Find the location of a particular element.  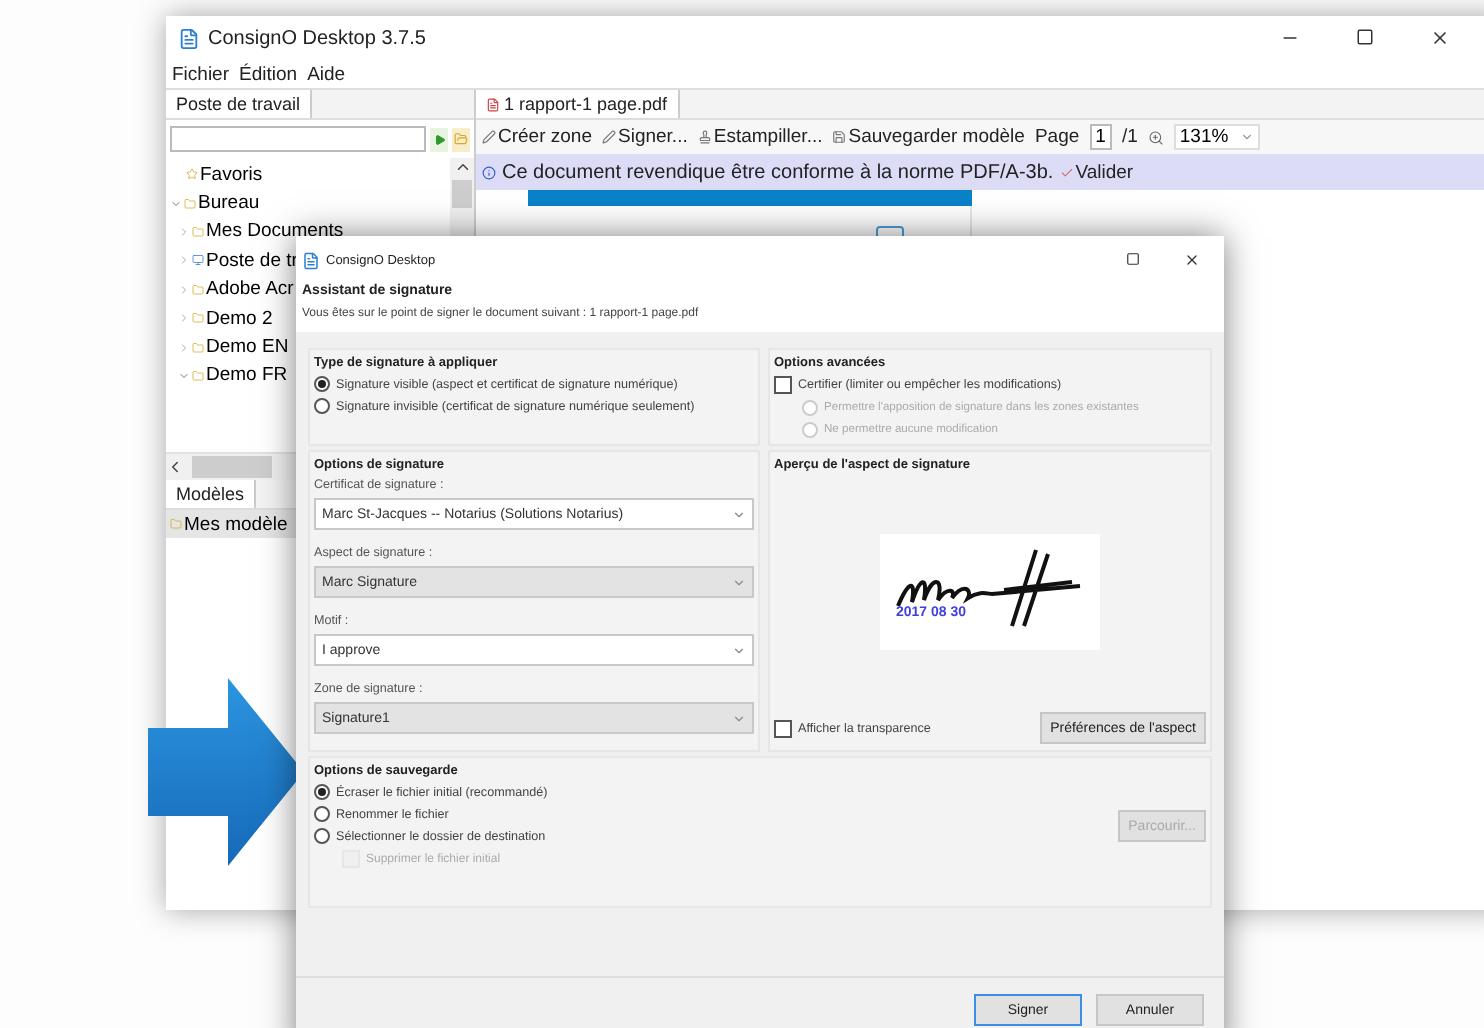

tree-label: Demo EN is located at coordinates (247, 347).